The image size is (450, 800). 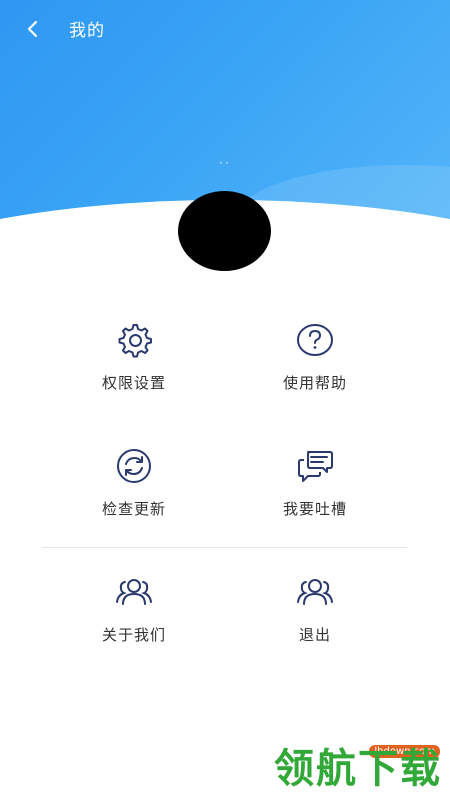 I want to click on menu-label: 检查更新, so click(x=133, y=509).